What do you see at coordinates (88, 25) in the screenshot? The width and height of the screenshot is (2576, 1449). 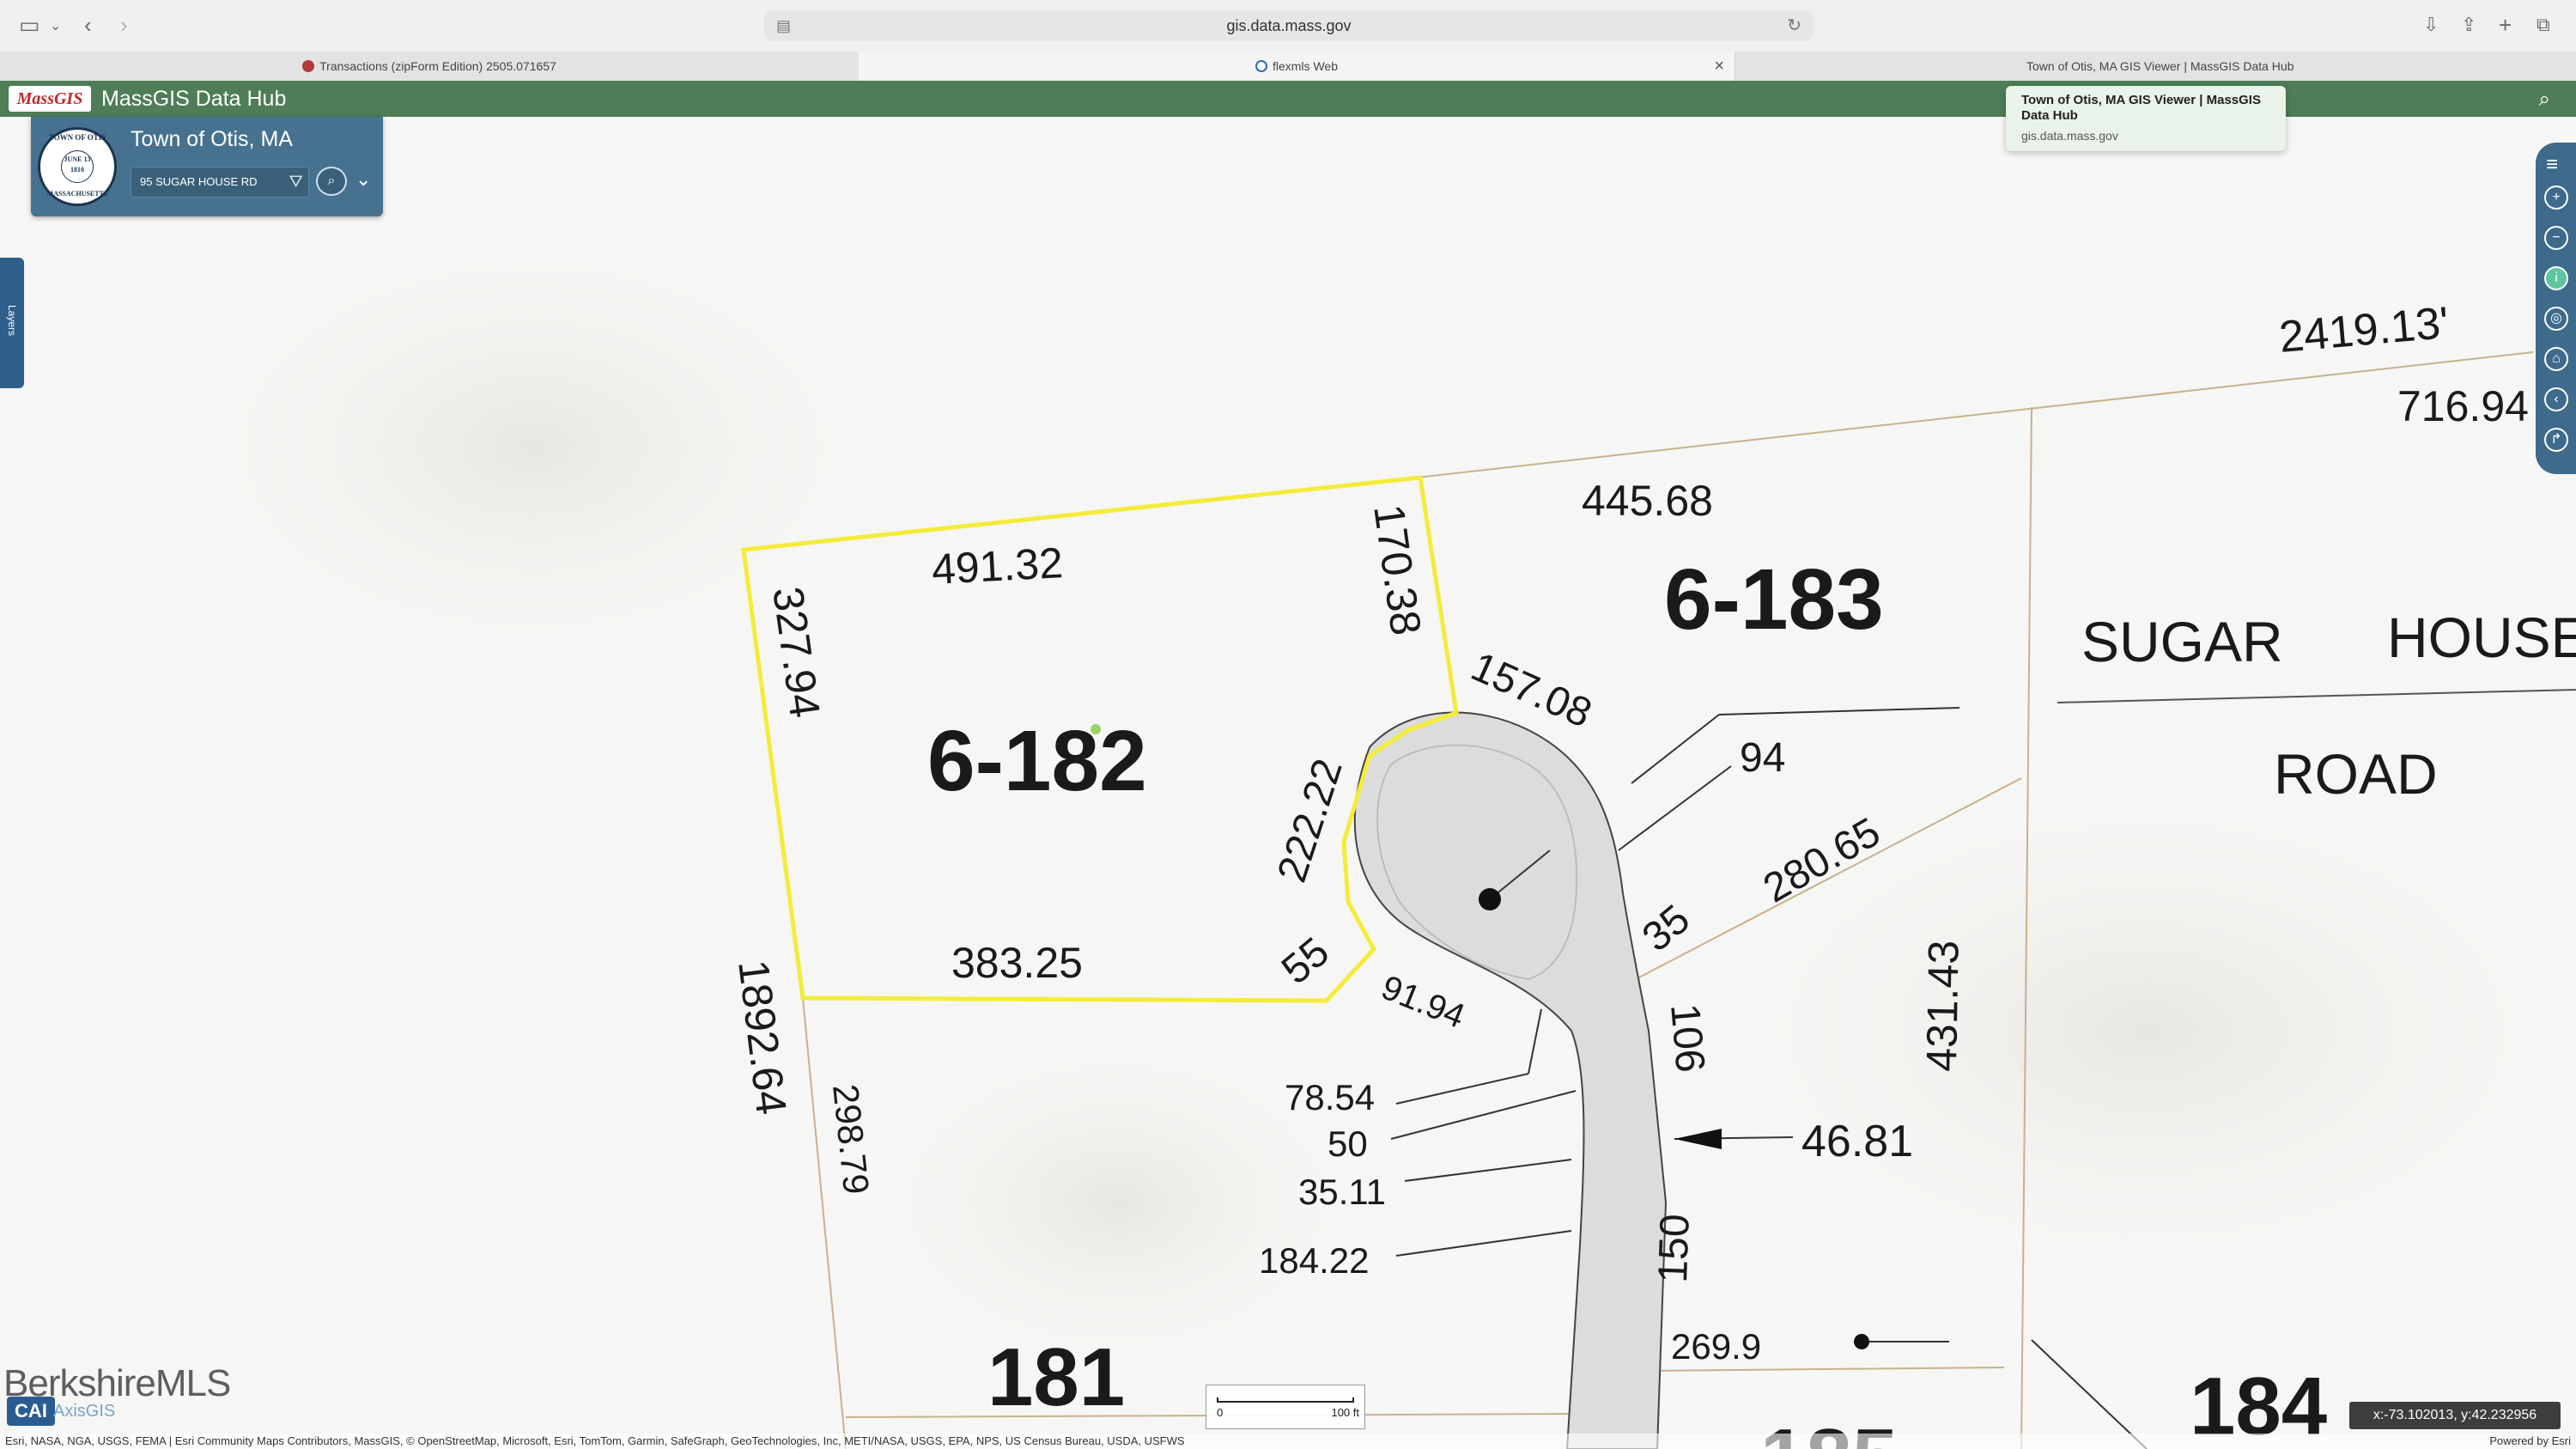 I see `back-icon: ‹` at bounding box center [88, 25].